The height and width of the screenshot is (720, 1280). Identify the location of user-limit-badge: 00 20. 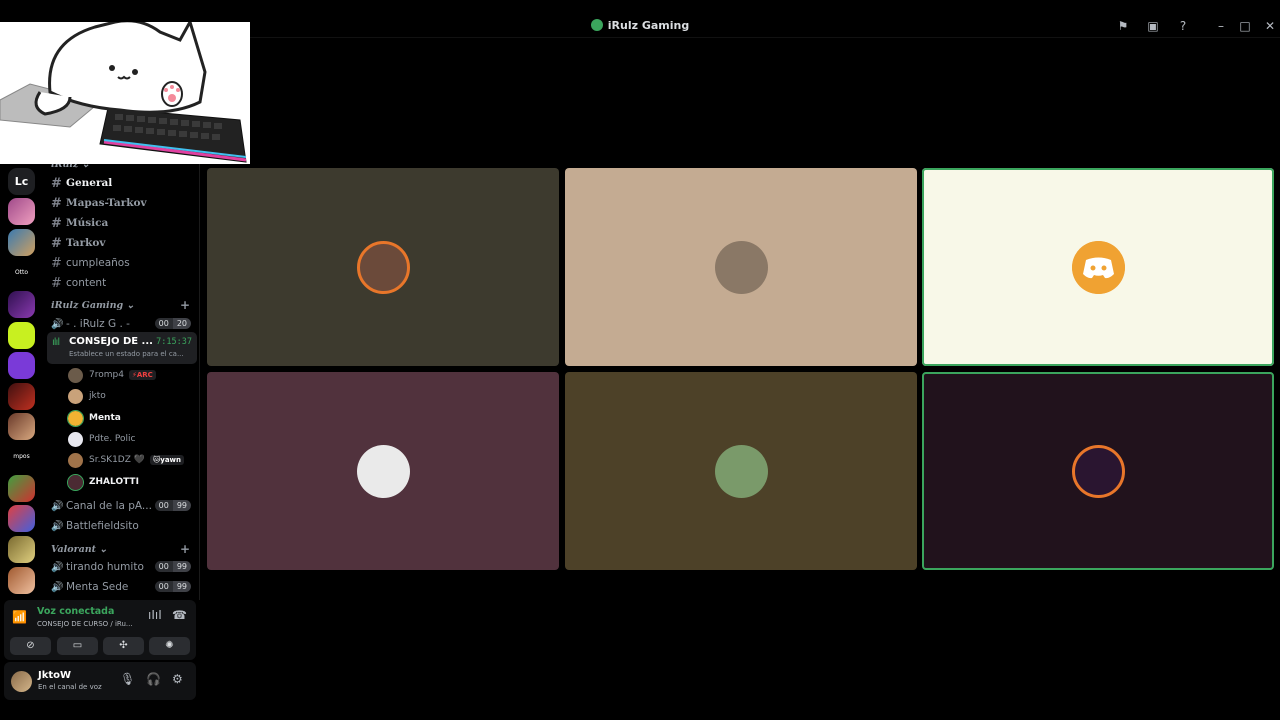
(172, 323).